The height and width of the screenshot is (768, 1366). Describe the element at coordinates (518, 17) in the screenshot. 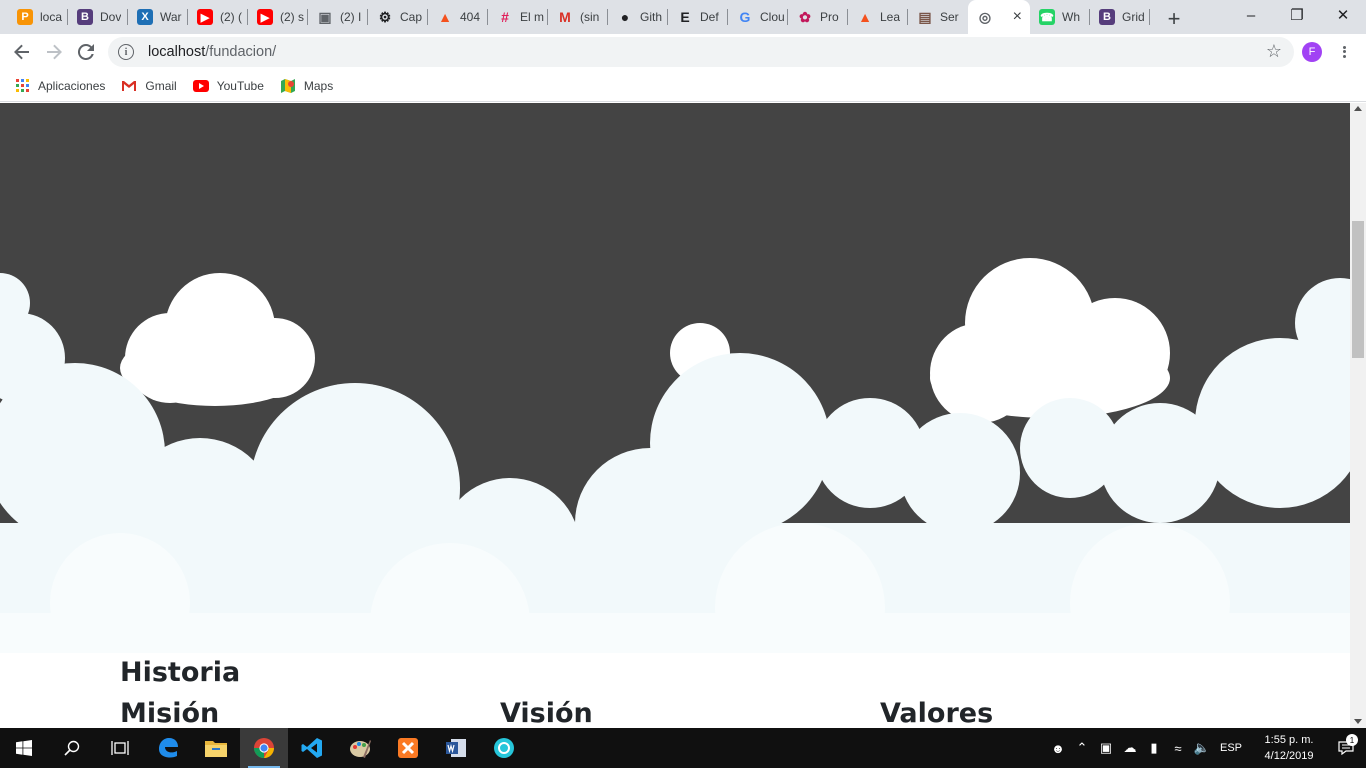

I see `browser-tab: # El m` at that location.